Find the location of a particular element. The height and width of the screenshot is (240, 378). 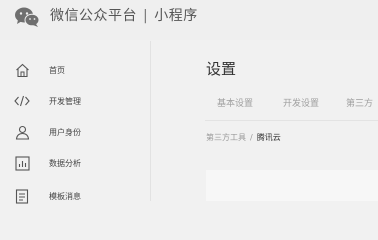

product-name: 小程序 is located at coordinates (176, 16).